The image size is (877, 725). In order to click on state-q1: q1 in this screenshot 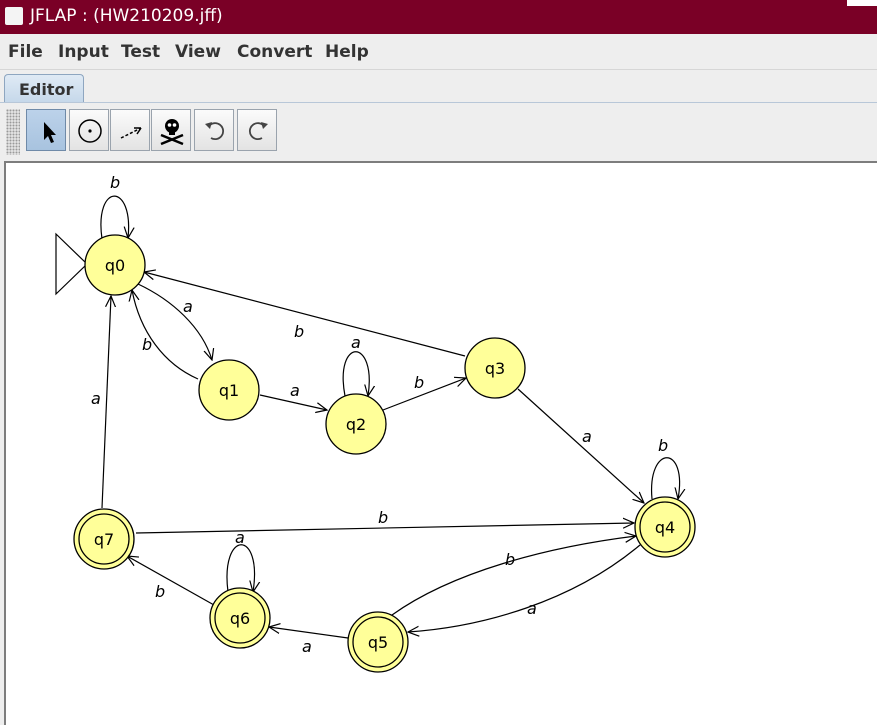, I will do `click(229, 390)`.